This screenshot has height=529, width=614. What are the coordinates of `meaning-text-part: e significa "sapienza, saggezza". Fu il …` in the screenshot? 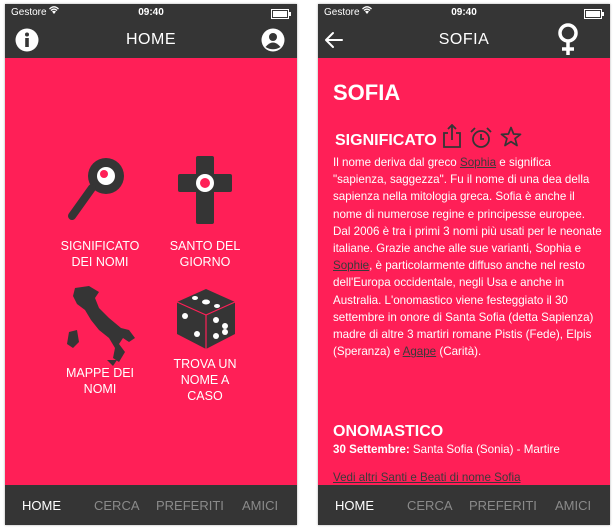 It's located at (467, 206).